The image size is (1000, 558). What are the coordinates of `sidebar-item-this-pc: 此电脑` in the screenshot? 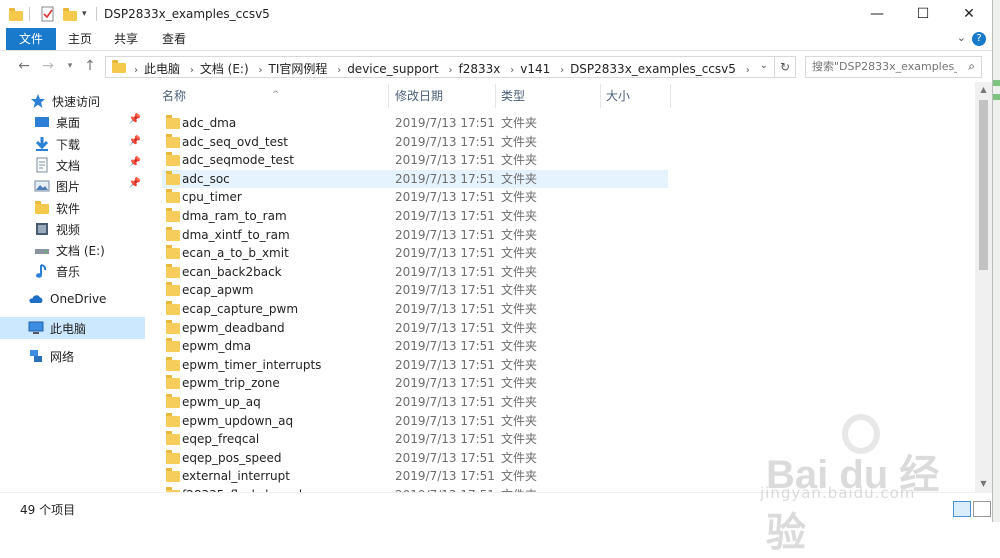 It's located at (72, 328).